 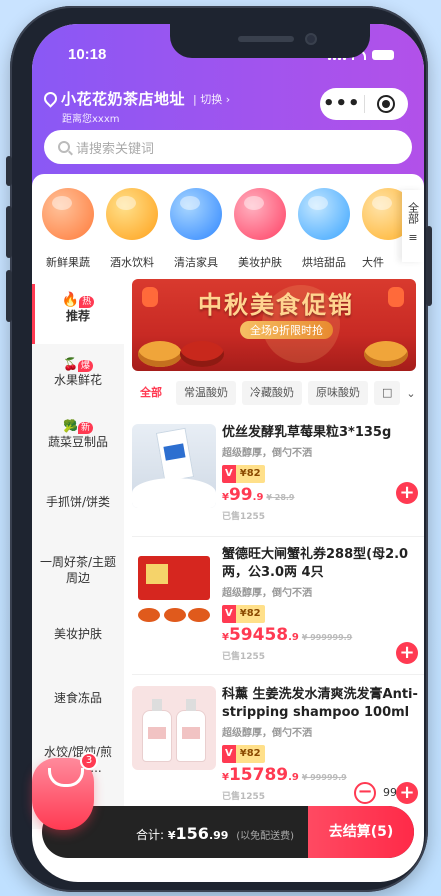 What do you see at coordinates (151, 393) in the screenshot?
I see `filter-all: 全部` at bounding box center [151, 393].